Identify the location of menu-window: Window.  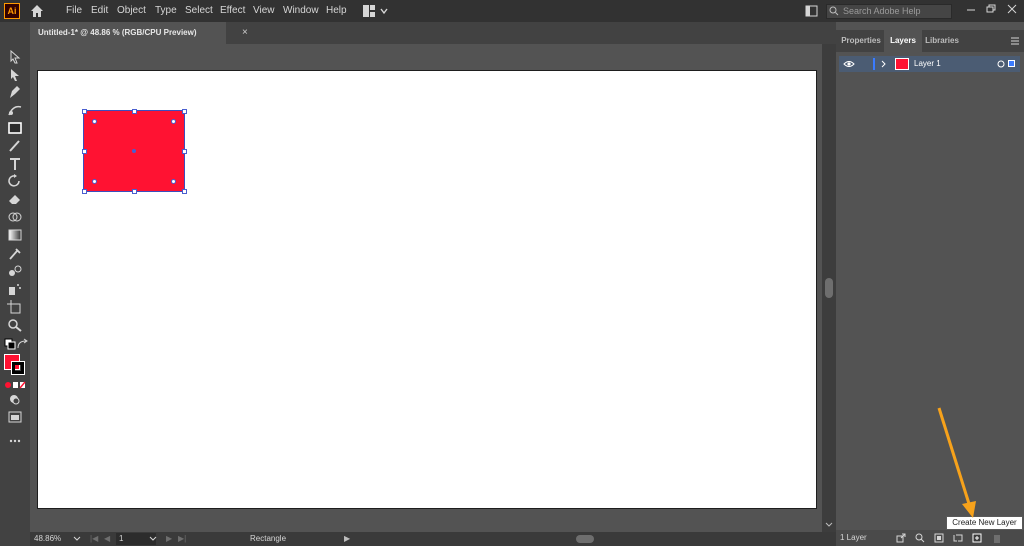
(301, 11).